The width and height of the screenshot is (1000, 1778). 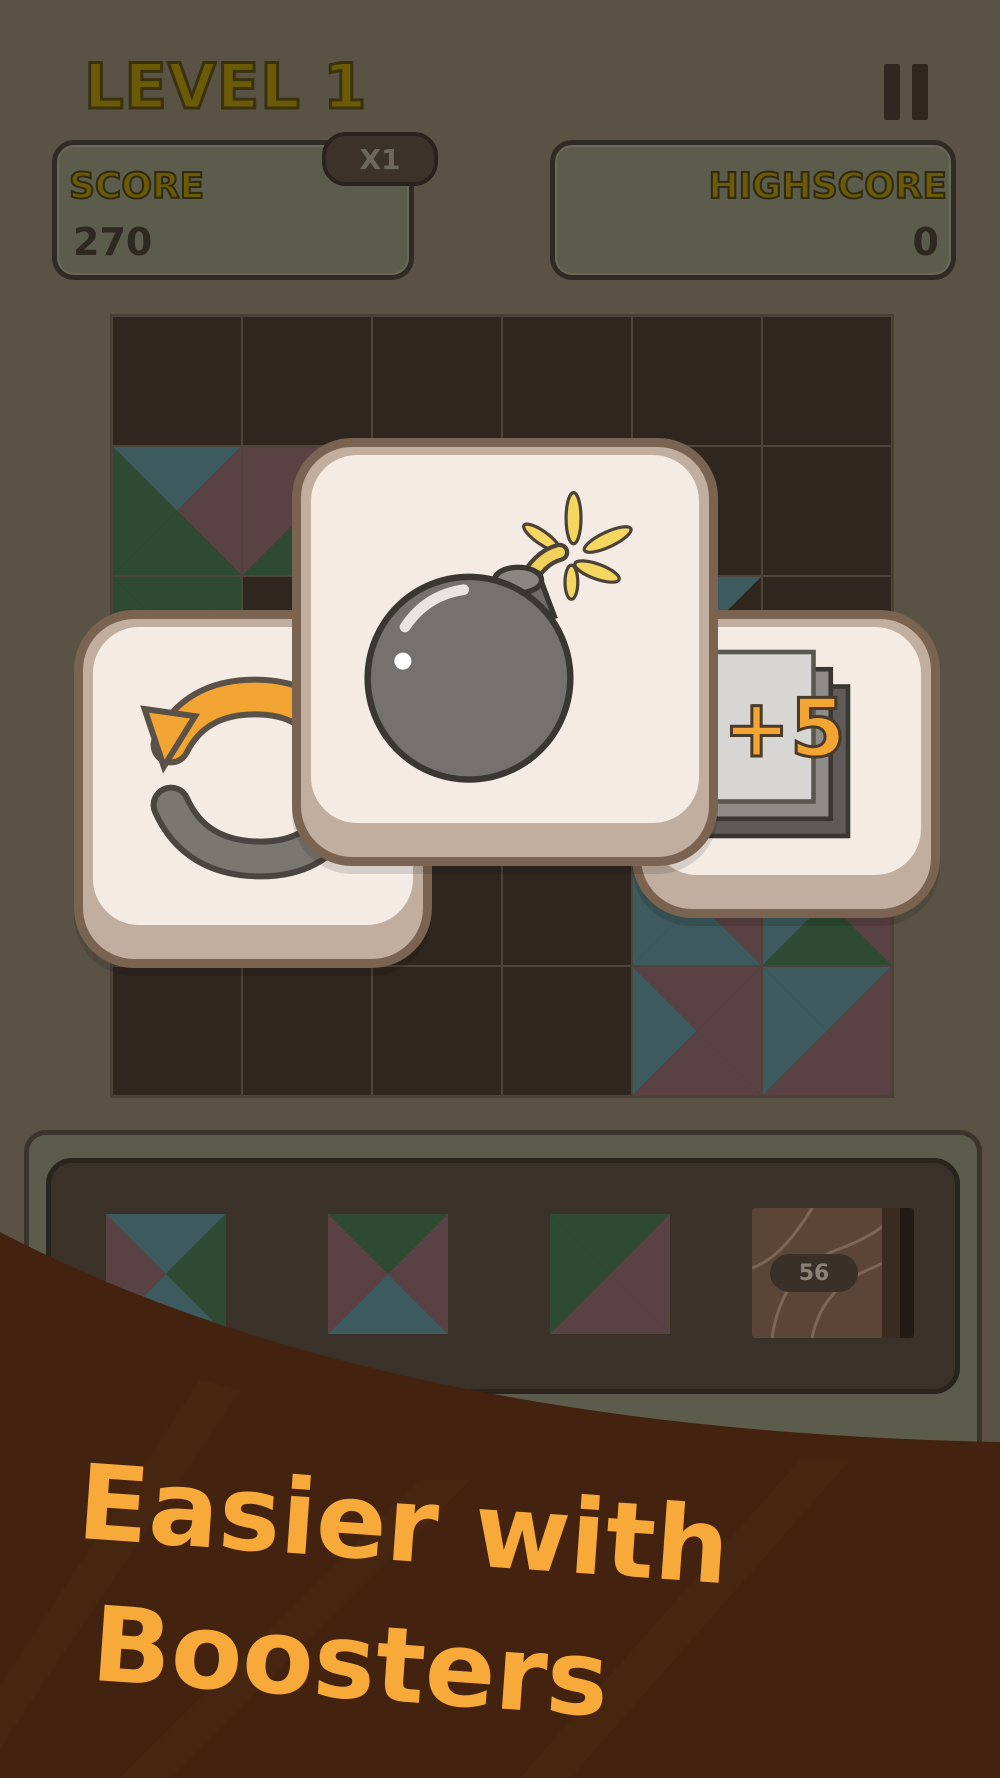 What do you see at coordinates (925, 242) in the screenshot?
I see `highscore-value: 0` at bounding box center [925, 242].